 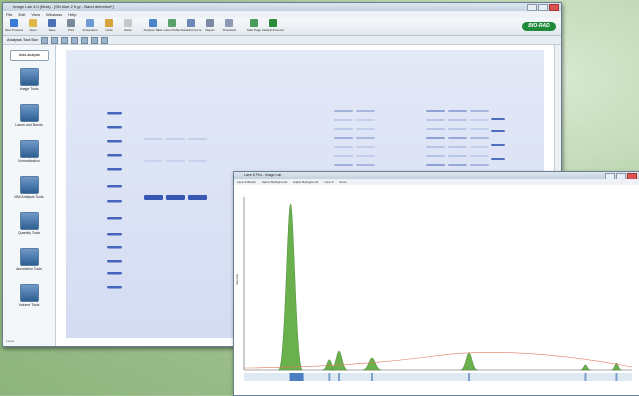 I want to click on toolbar-label: Analysis Table, so click(x=153, y=30).